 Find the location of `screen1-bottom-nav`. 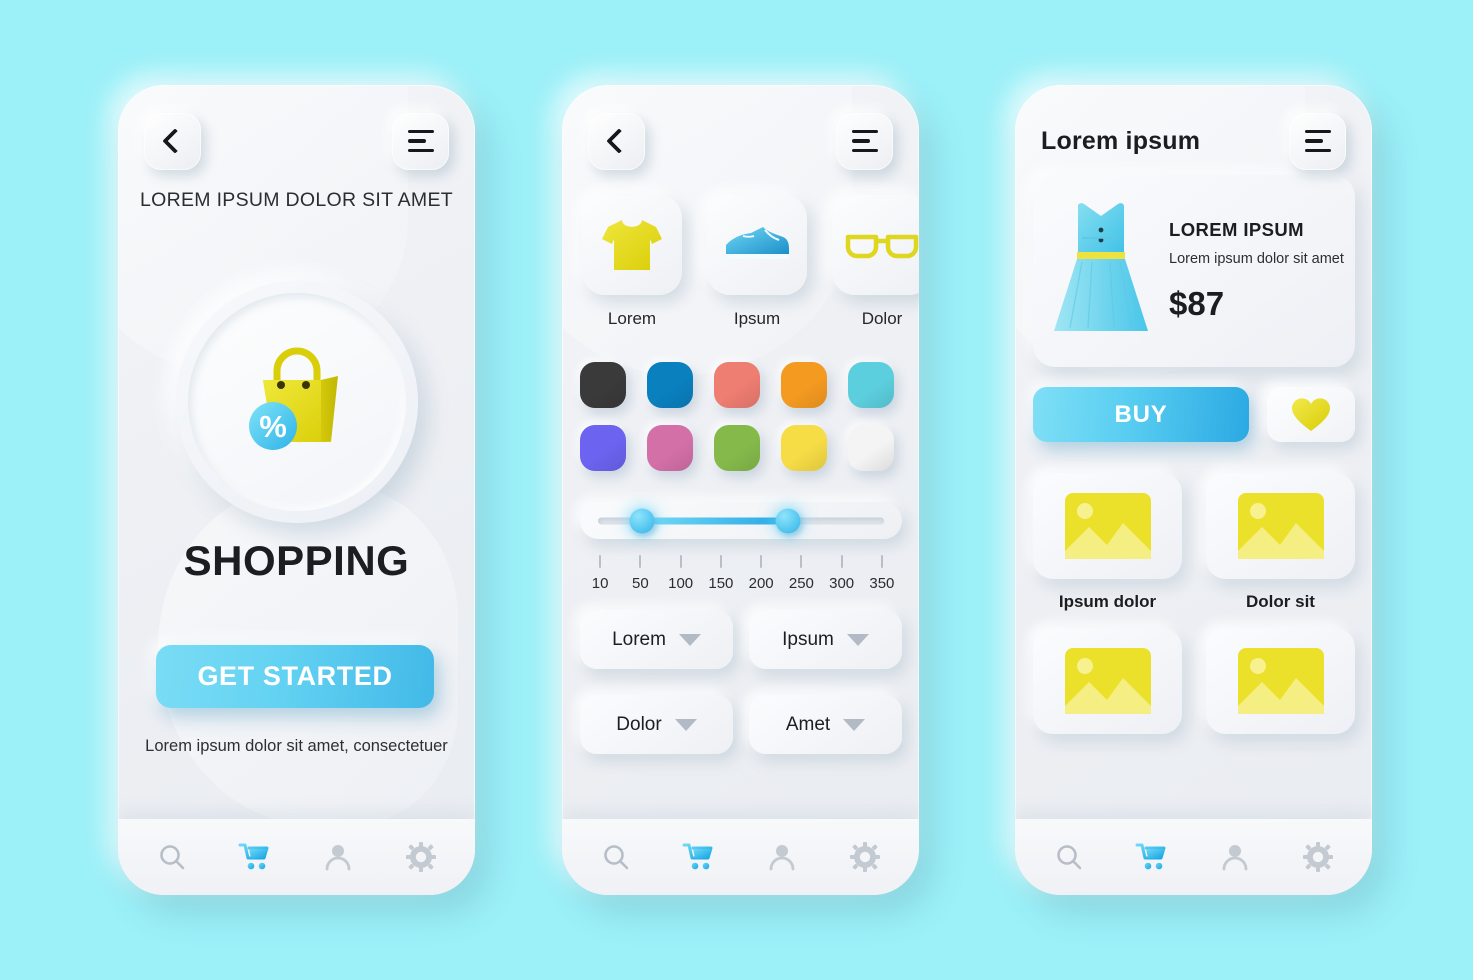

screen1-bottom-nav is located at coordinates (296, 857).